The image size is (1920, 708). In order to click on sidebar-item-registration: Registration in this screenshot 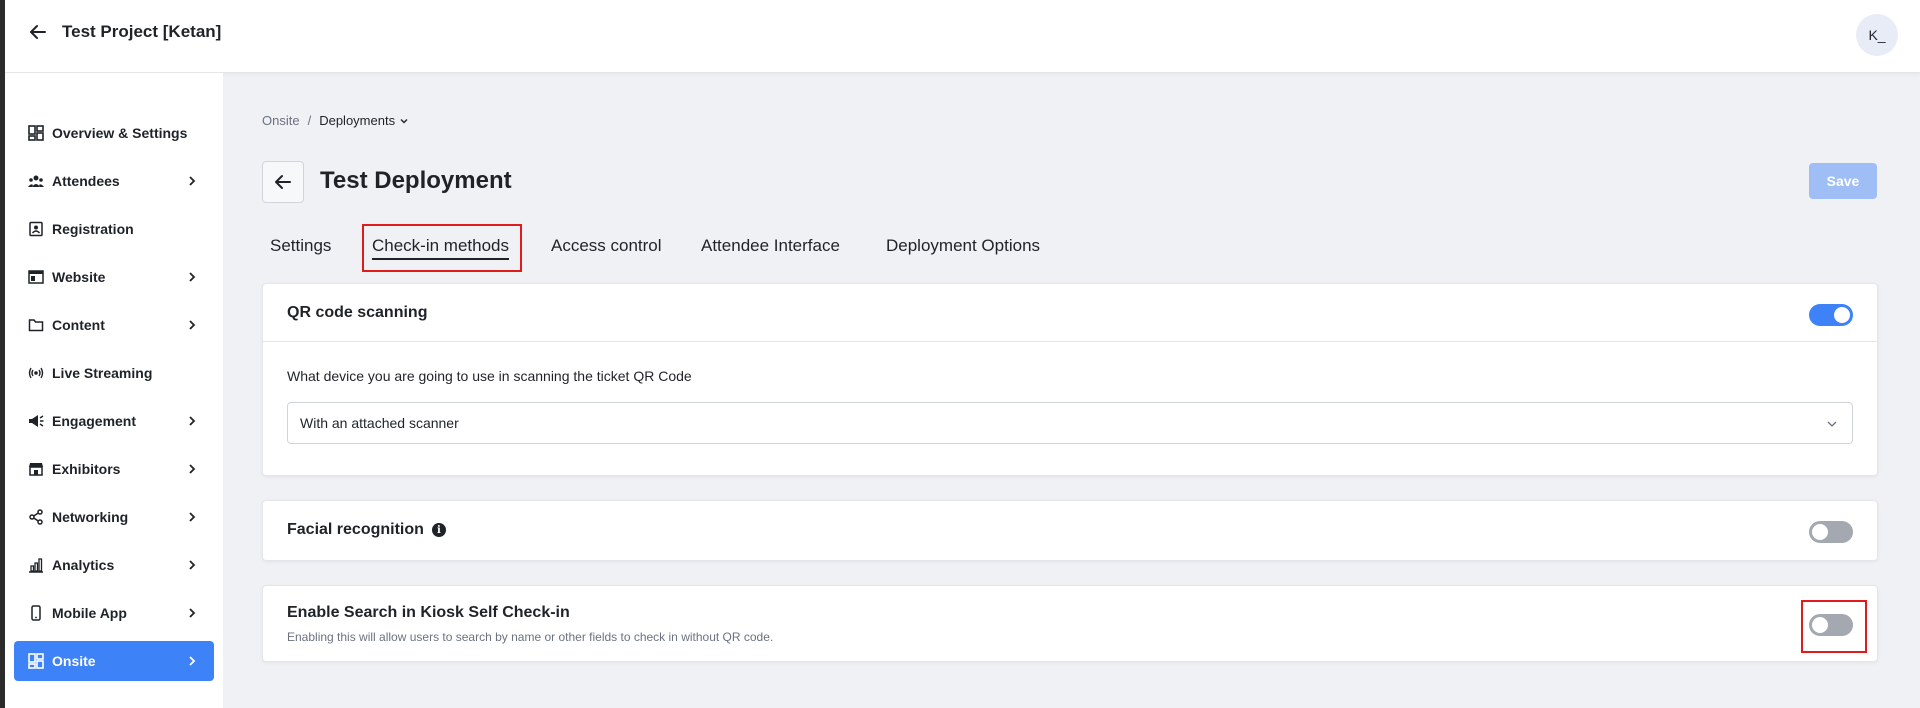, I will do `click(114, 229)`.